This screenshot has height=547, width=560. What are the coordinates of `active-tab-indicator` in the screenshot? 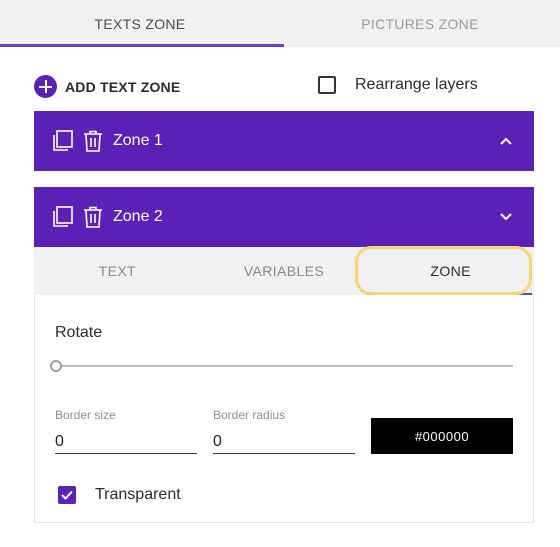 It's located at (142, 45).